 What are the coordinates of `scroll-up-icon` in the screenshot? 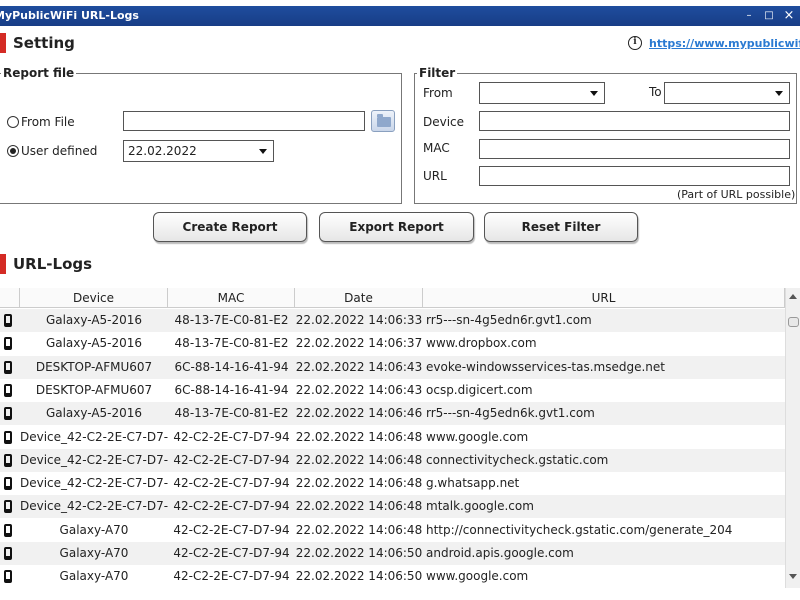 It's located at (793, 296).